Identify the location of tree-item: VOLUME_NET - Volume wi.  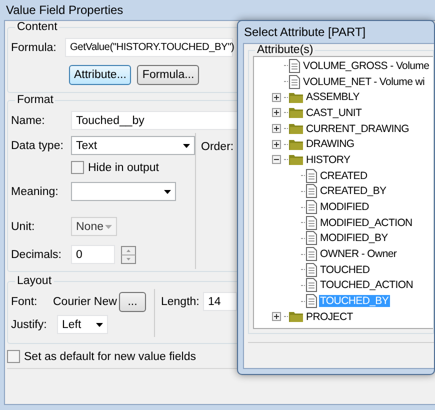
(364, 82).